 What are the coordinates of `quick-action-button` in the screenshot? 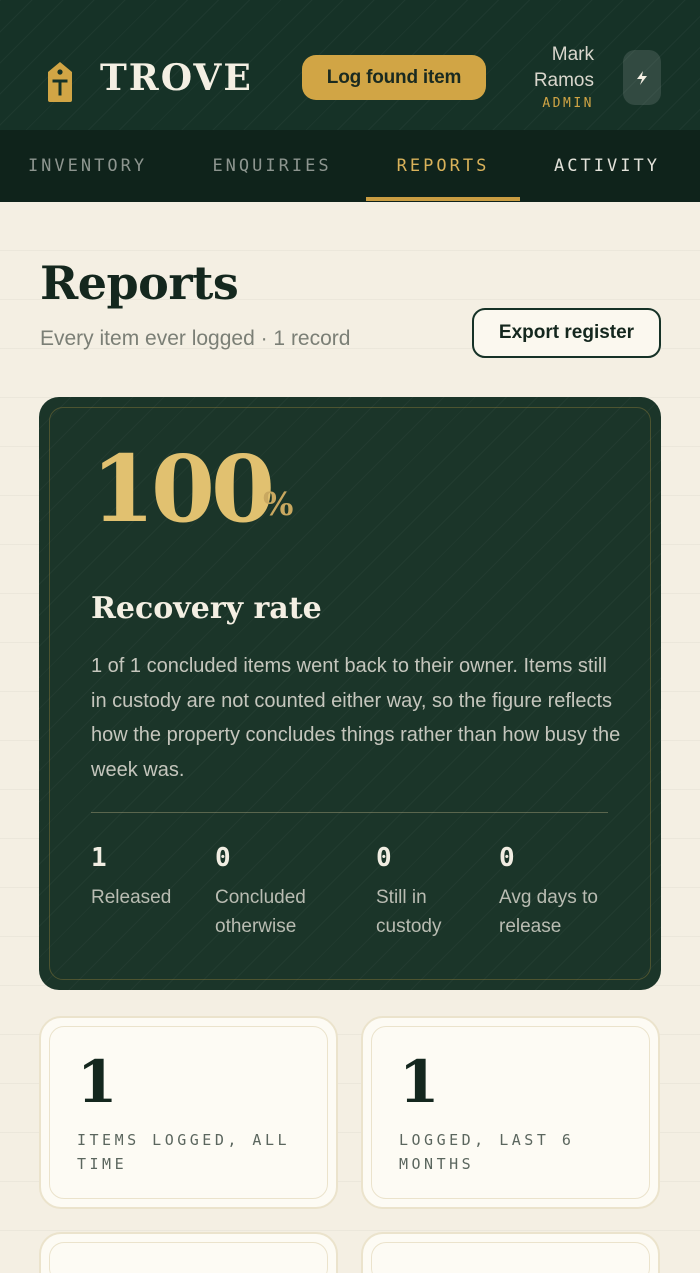 It's located at (642, 77).